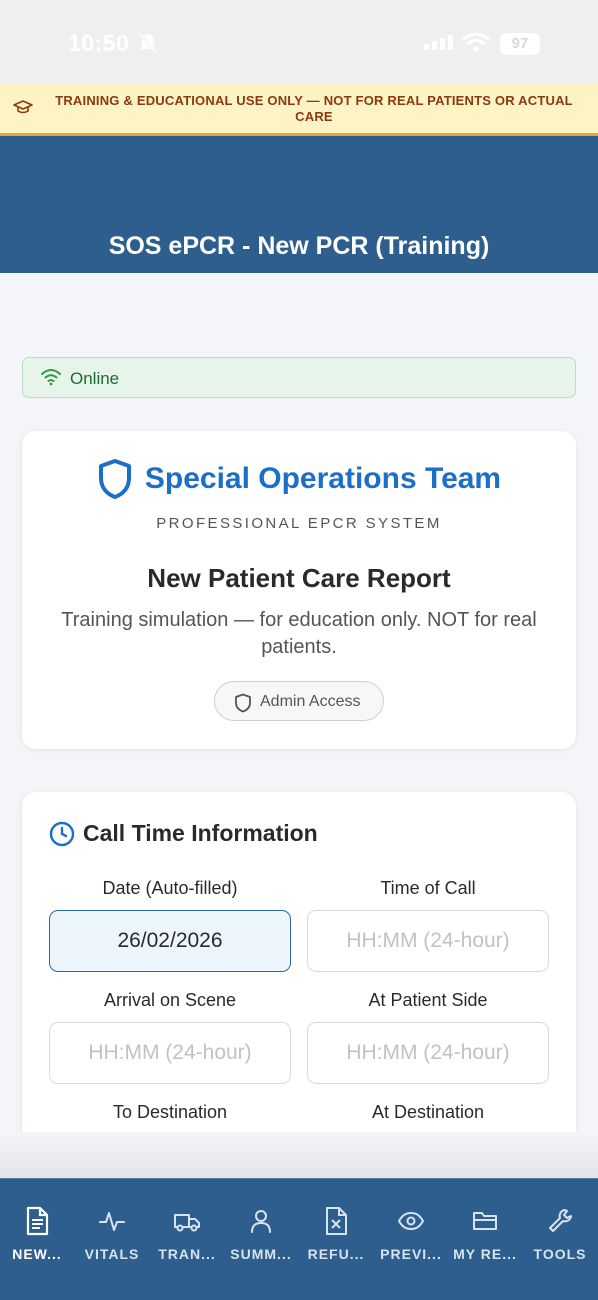 Image resolution: width=598 pixels, height=1300 pixels. I want to click on connection-status: Online, so click(299, 377).